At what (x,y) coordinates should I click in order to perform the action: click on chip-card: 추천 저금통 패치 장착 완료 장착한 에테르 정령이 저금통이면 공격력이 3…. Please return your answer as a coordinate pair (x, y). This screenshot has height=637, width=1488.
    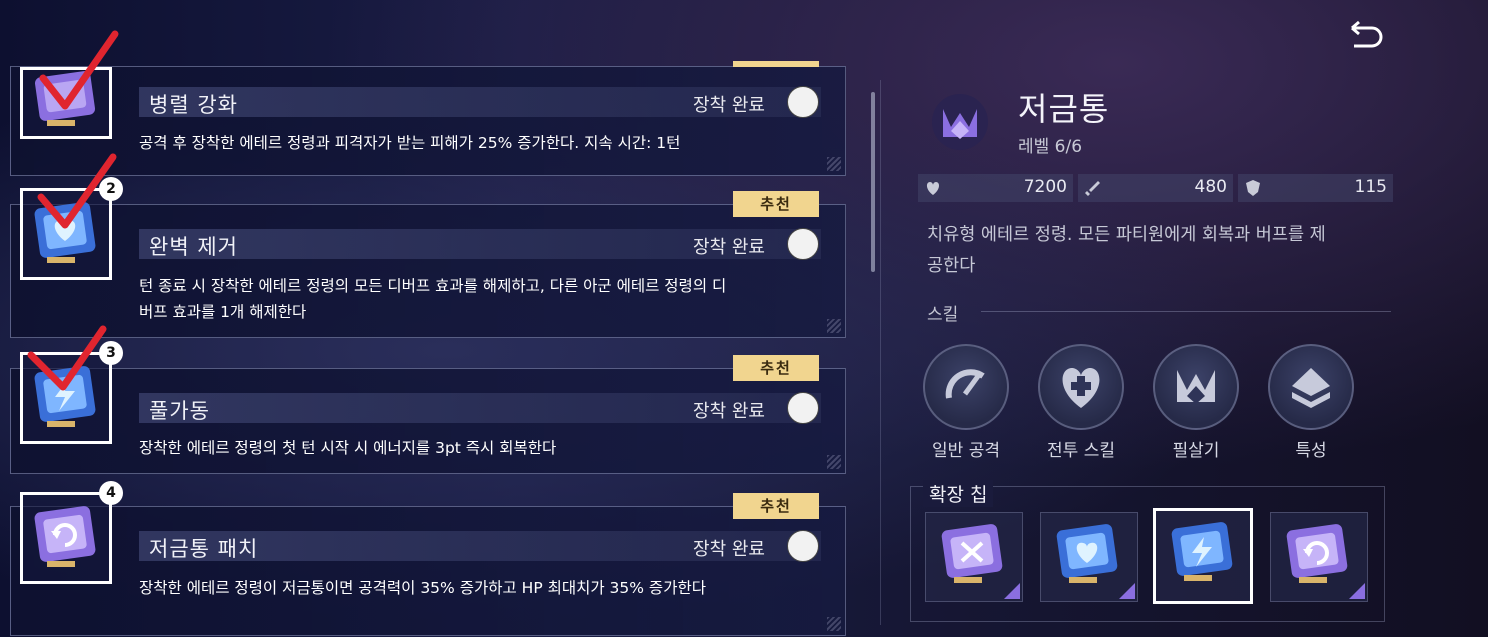
    Looking at the image, I should click on (428, 564).